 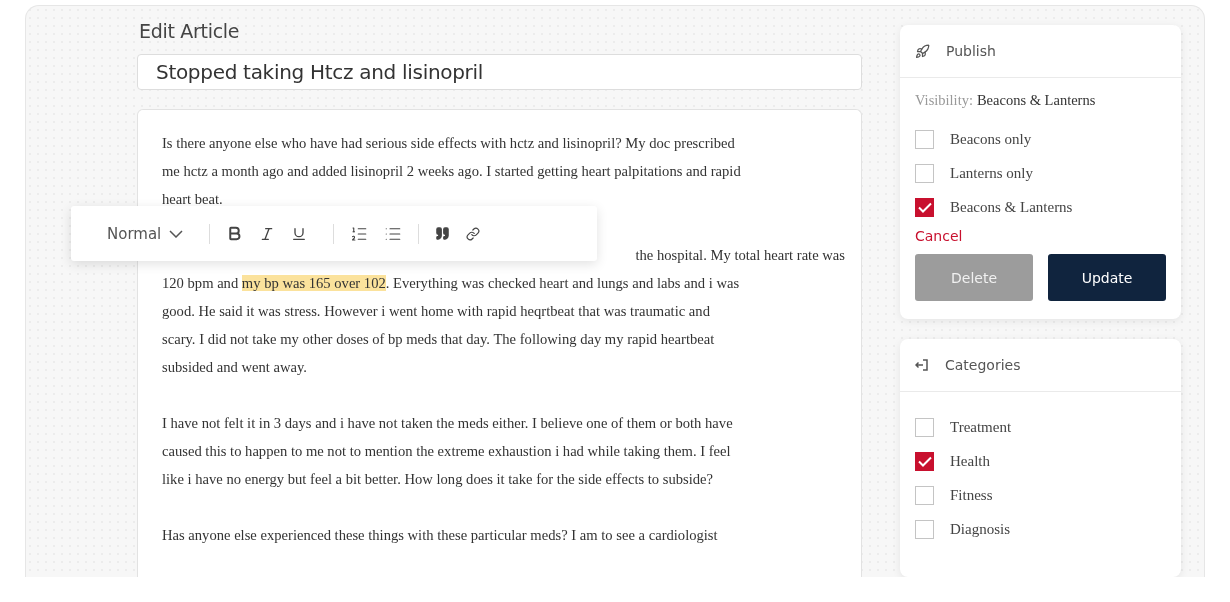 What do you see at coordinates (922, 365) in the screenshot?
I see `arrow-into-bracket-icon` at bounding box center [922, 365].